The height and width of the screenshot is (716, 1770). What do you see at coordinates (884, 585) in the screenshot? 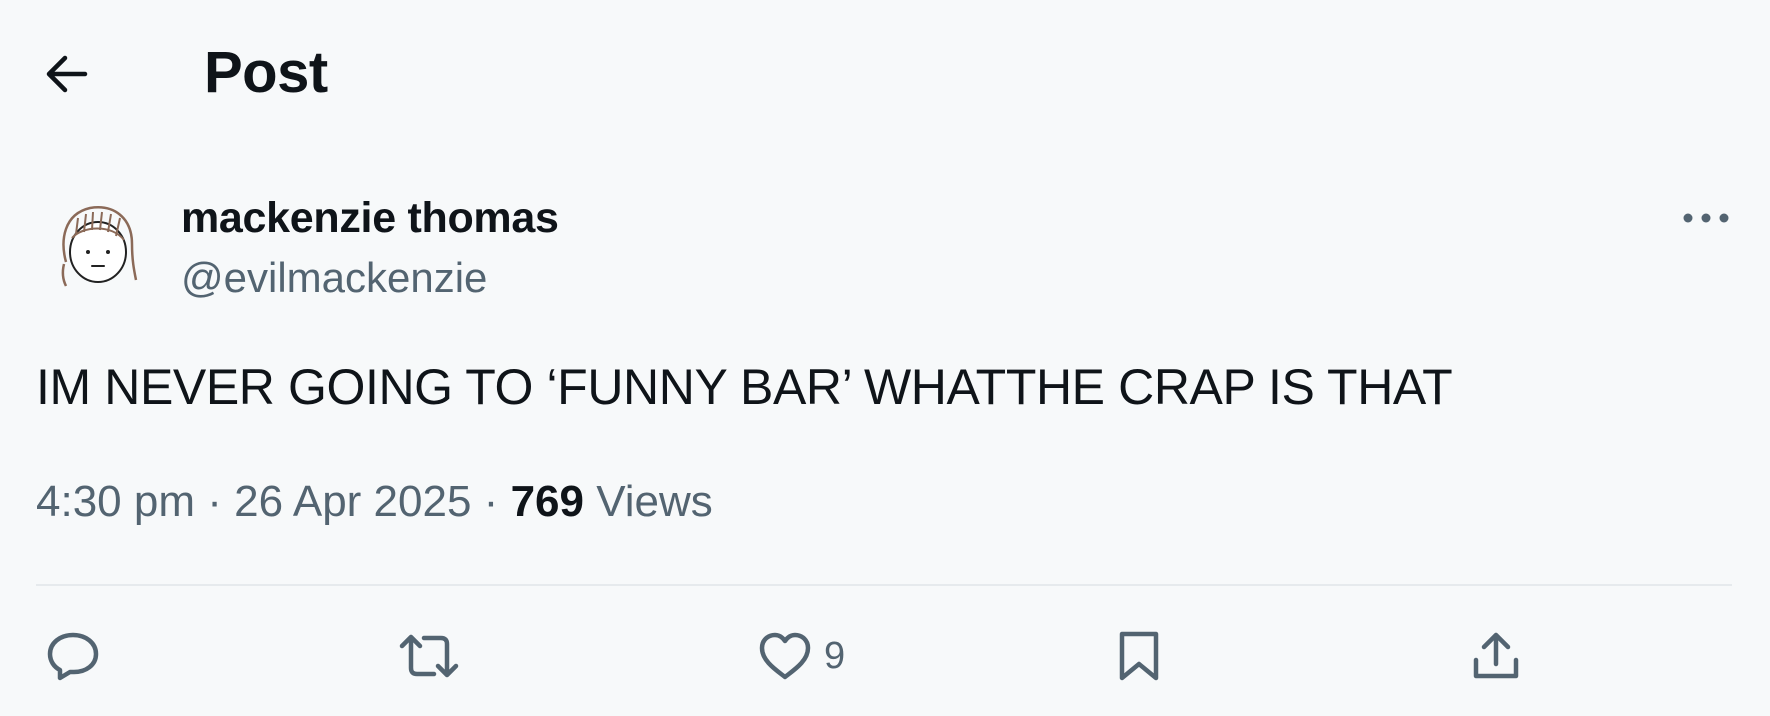
I see `divider` at bounding box center [884, 585].